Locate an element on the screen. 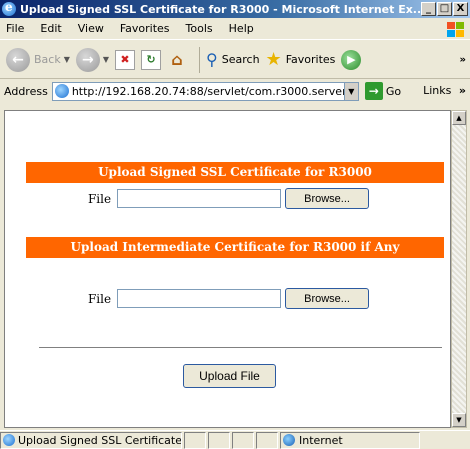 The width and height of the screenshot is (470, 449). back-label: Back is located at coordinates (47, 59).